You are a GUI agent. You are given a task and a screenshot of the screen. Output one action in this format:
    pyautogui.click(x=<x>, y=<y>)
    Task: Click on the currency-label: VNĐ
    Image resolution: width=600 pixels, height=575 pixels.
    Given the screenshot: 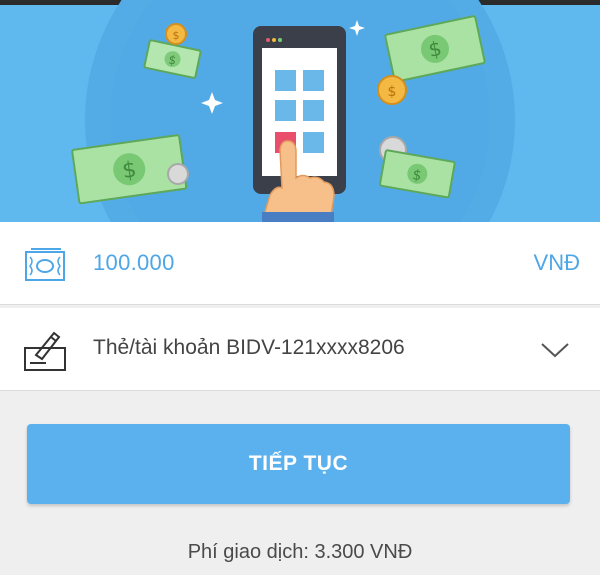 What is the action you would take?
    pyautogui.click(x=556, y=262)
    